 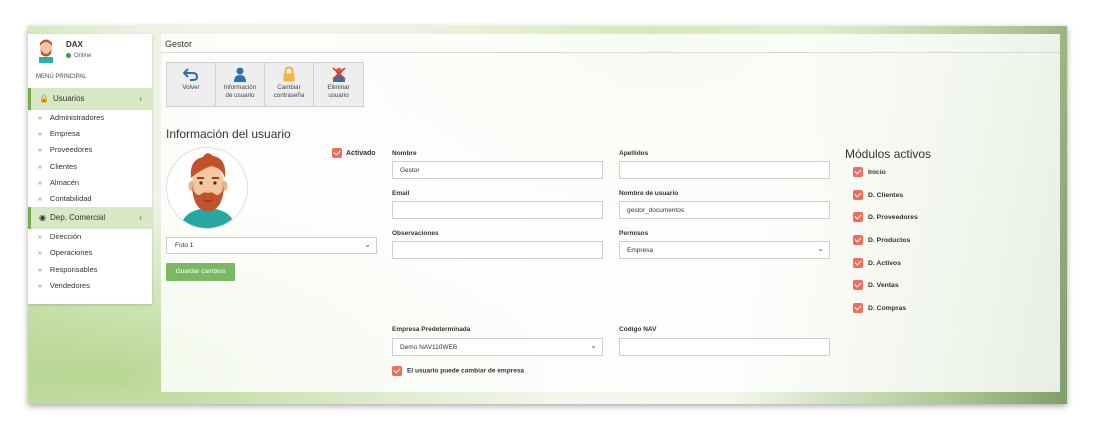 I want to click on sidebar-group-label: Usuarios, so click(x=68, y=98).